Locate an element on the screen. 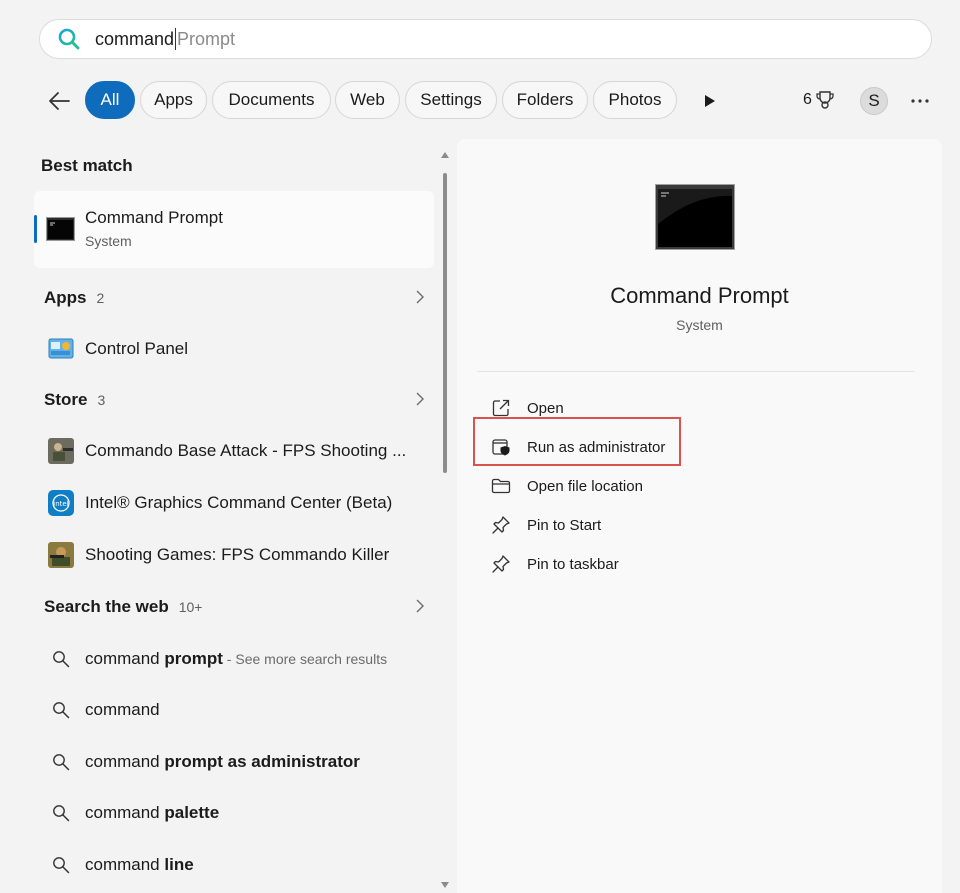 The height and width of the screenshot is (893, 960). web-suggestion-label: command is located at coordinates (122, 710).